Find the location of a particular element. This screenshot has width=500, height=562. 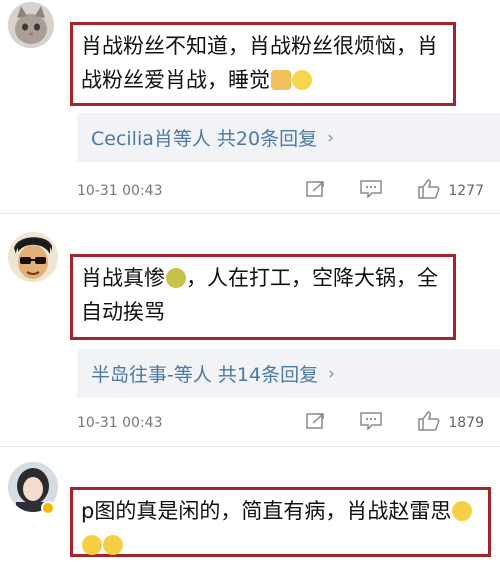

like-count: 1879 is located at coordinates (466, 423).